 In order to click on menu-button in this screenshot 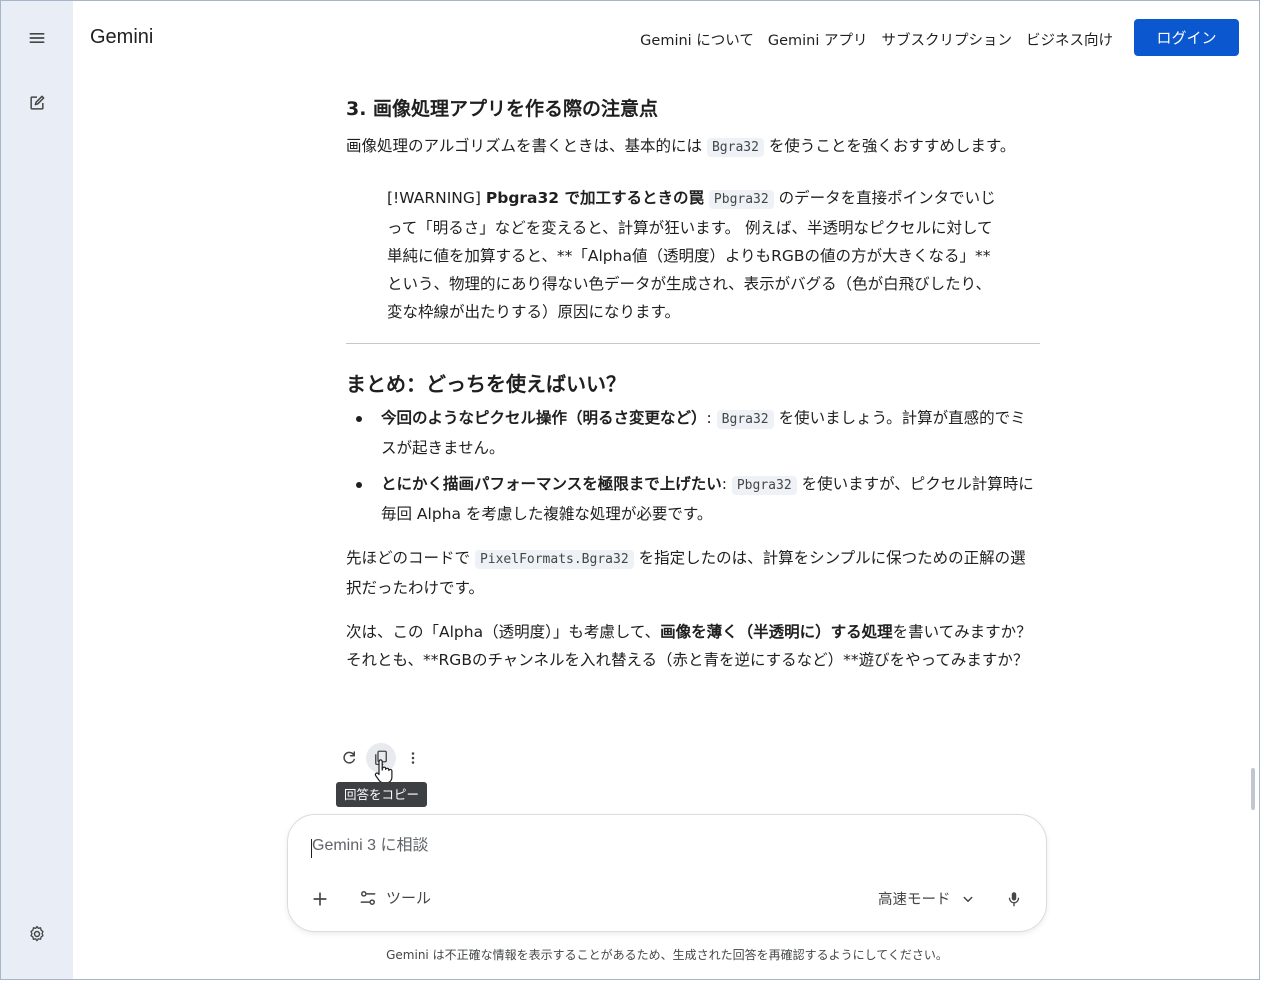, I will do `click(37, 38)`.